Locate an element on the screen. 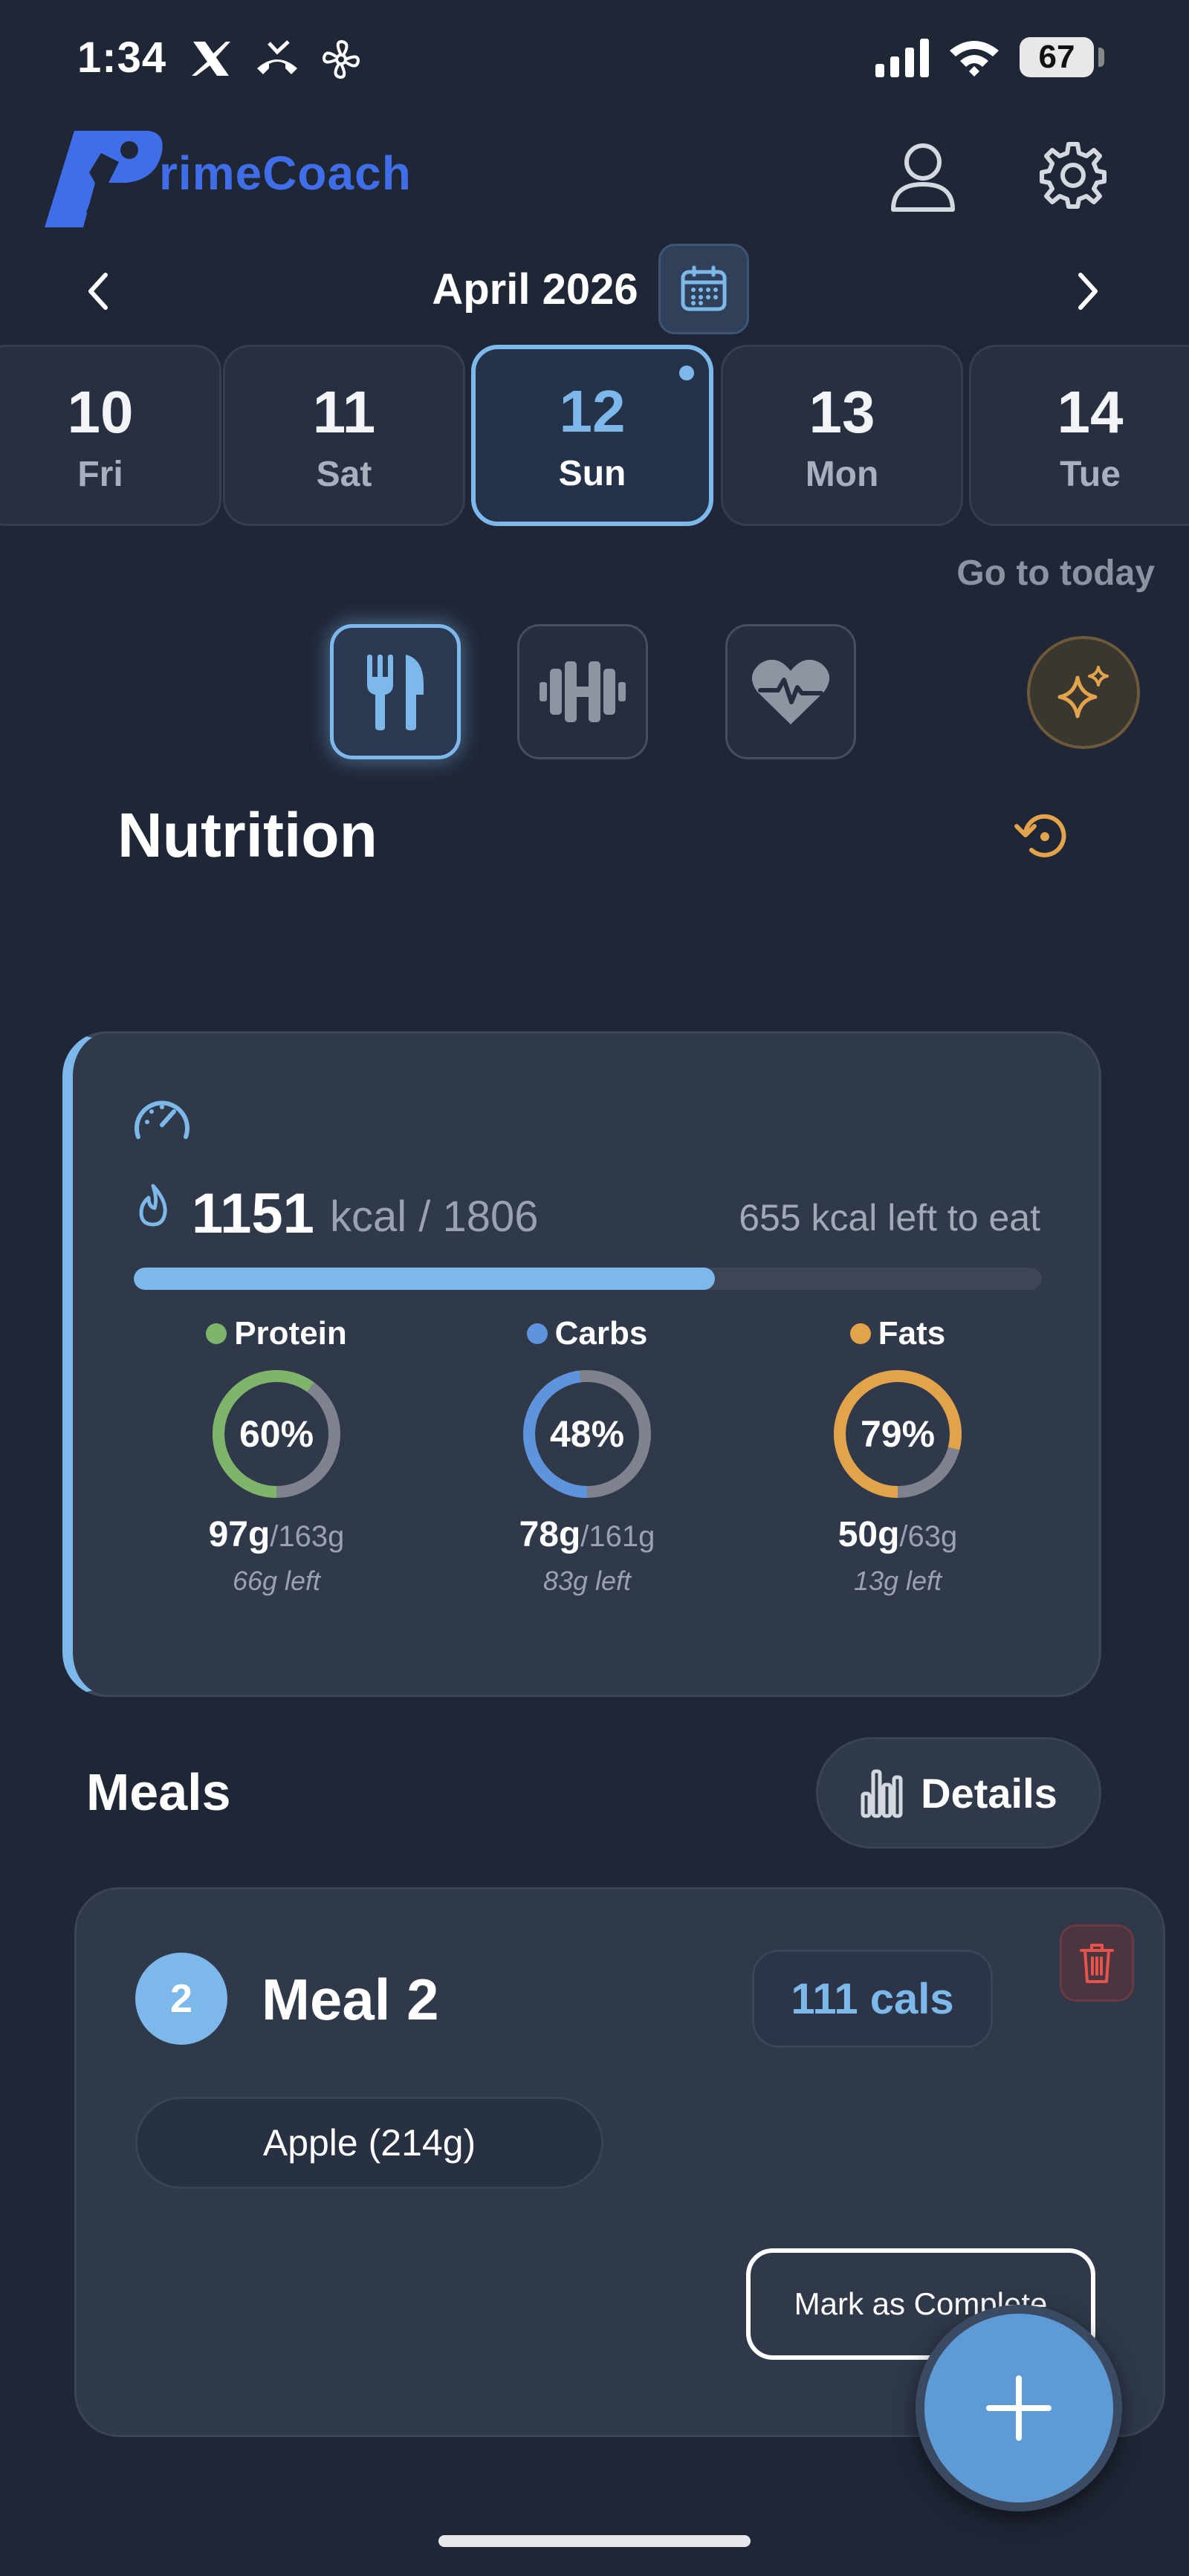 The image size is (1189, 2576). protein-dot is located at coordinates (216, 1333).